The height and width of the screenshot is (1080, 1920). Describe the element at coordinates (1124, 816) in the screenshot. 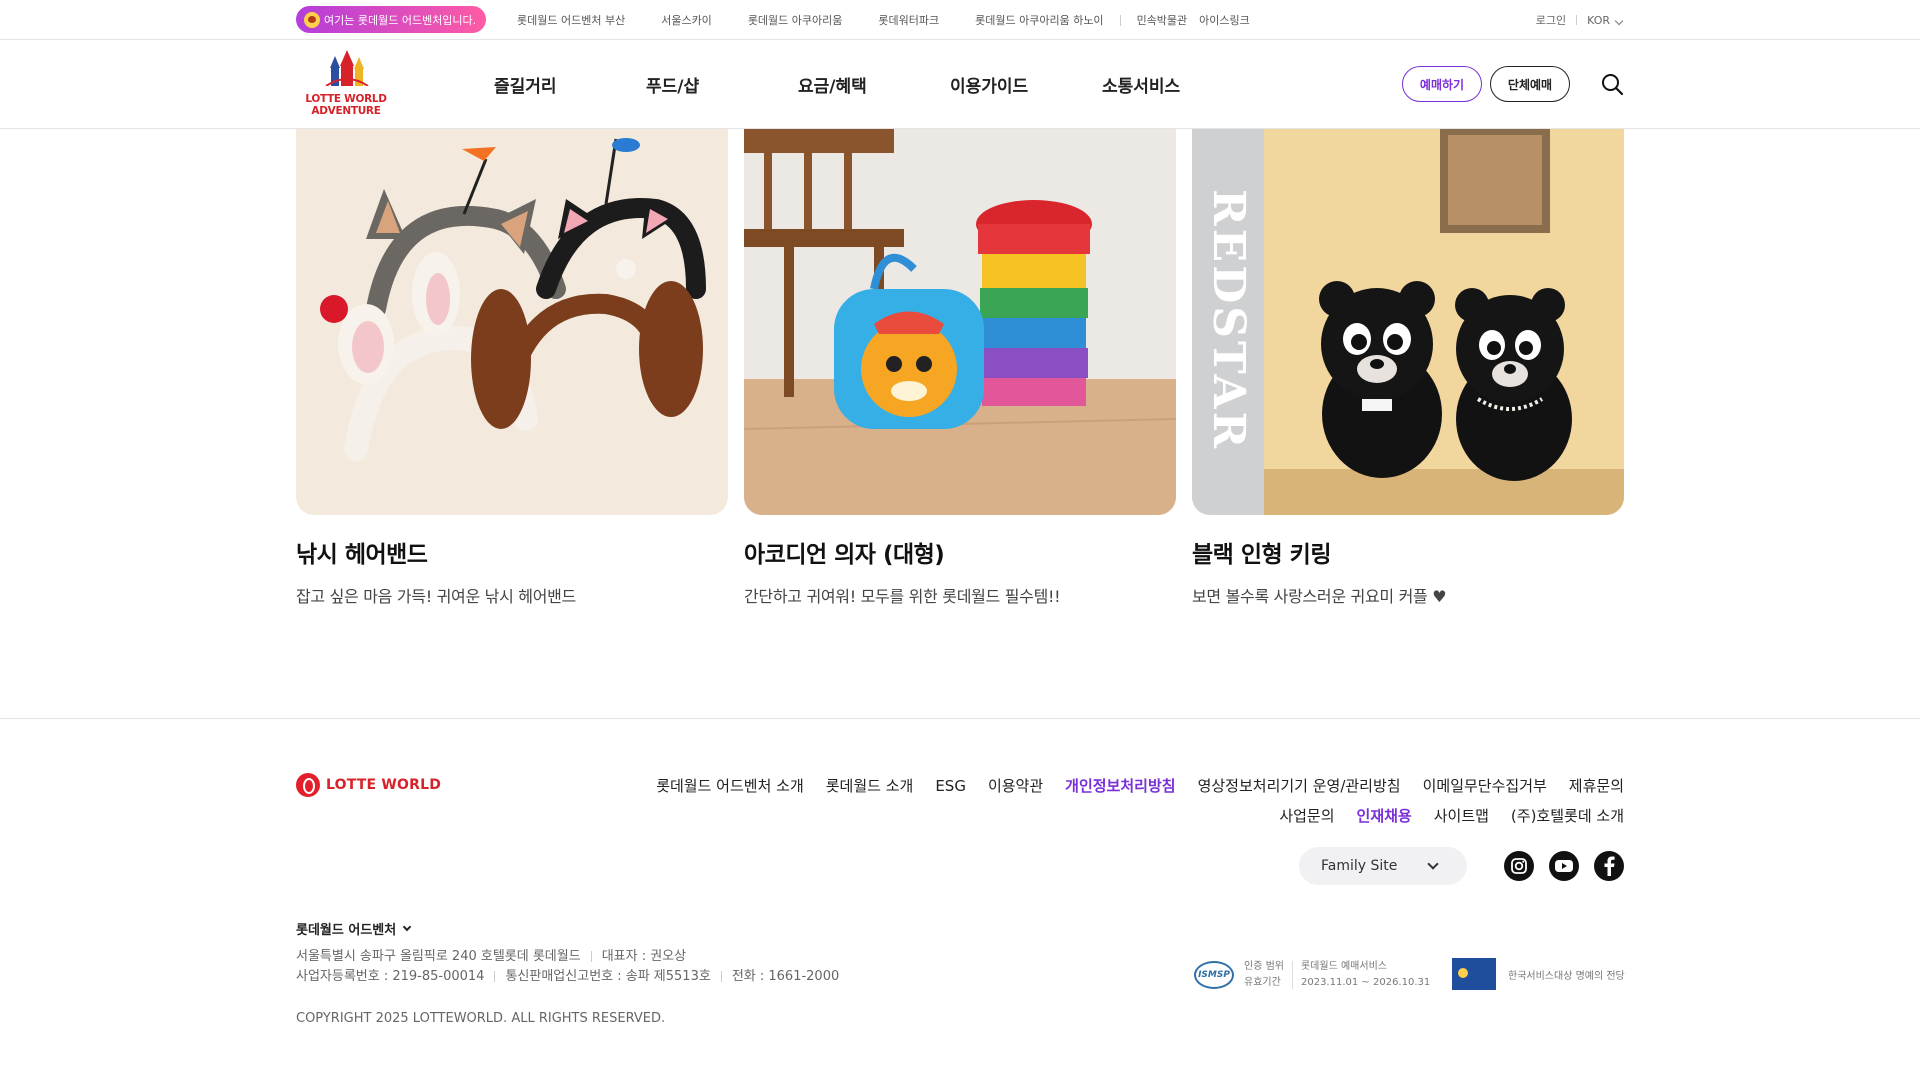

I see `footer-links-row2: 사업문의 인재채용 사이트맵 (주)호텔롯데 소개` at that location.